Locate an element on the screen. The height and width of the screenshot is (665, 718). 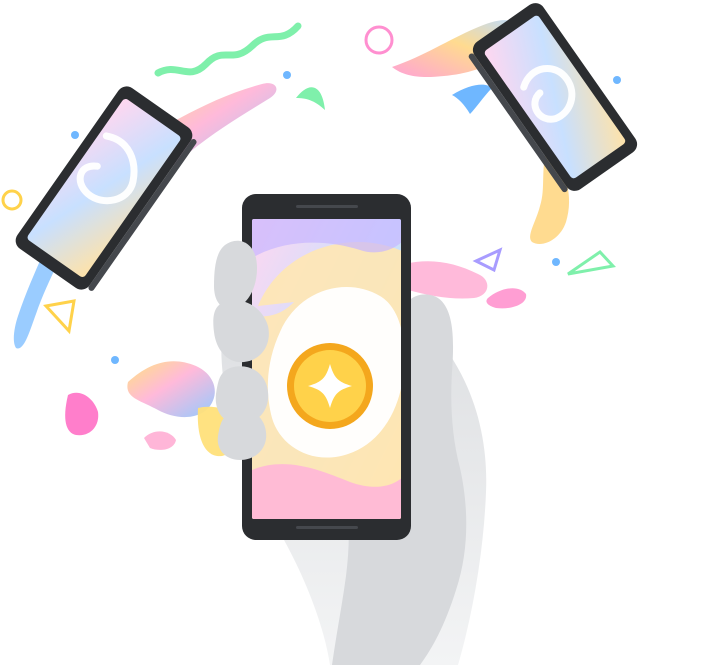
main-phone-speaker is located at coordinates (327, 206).